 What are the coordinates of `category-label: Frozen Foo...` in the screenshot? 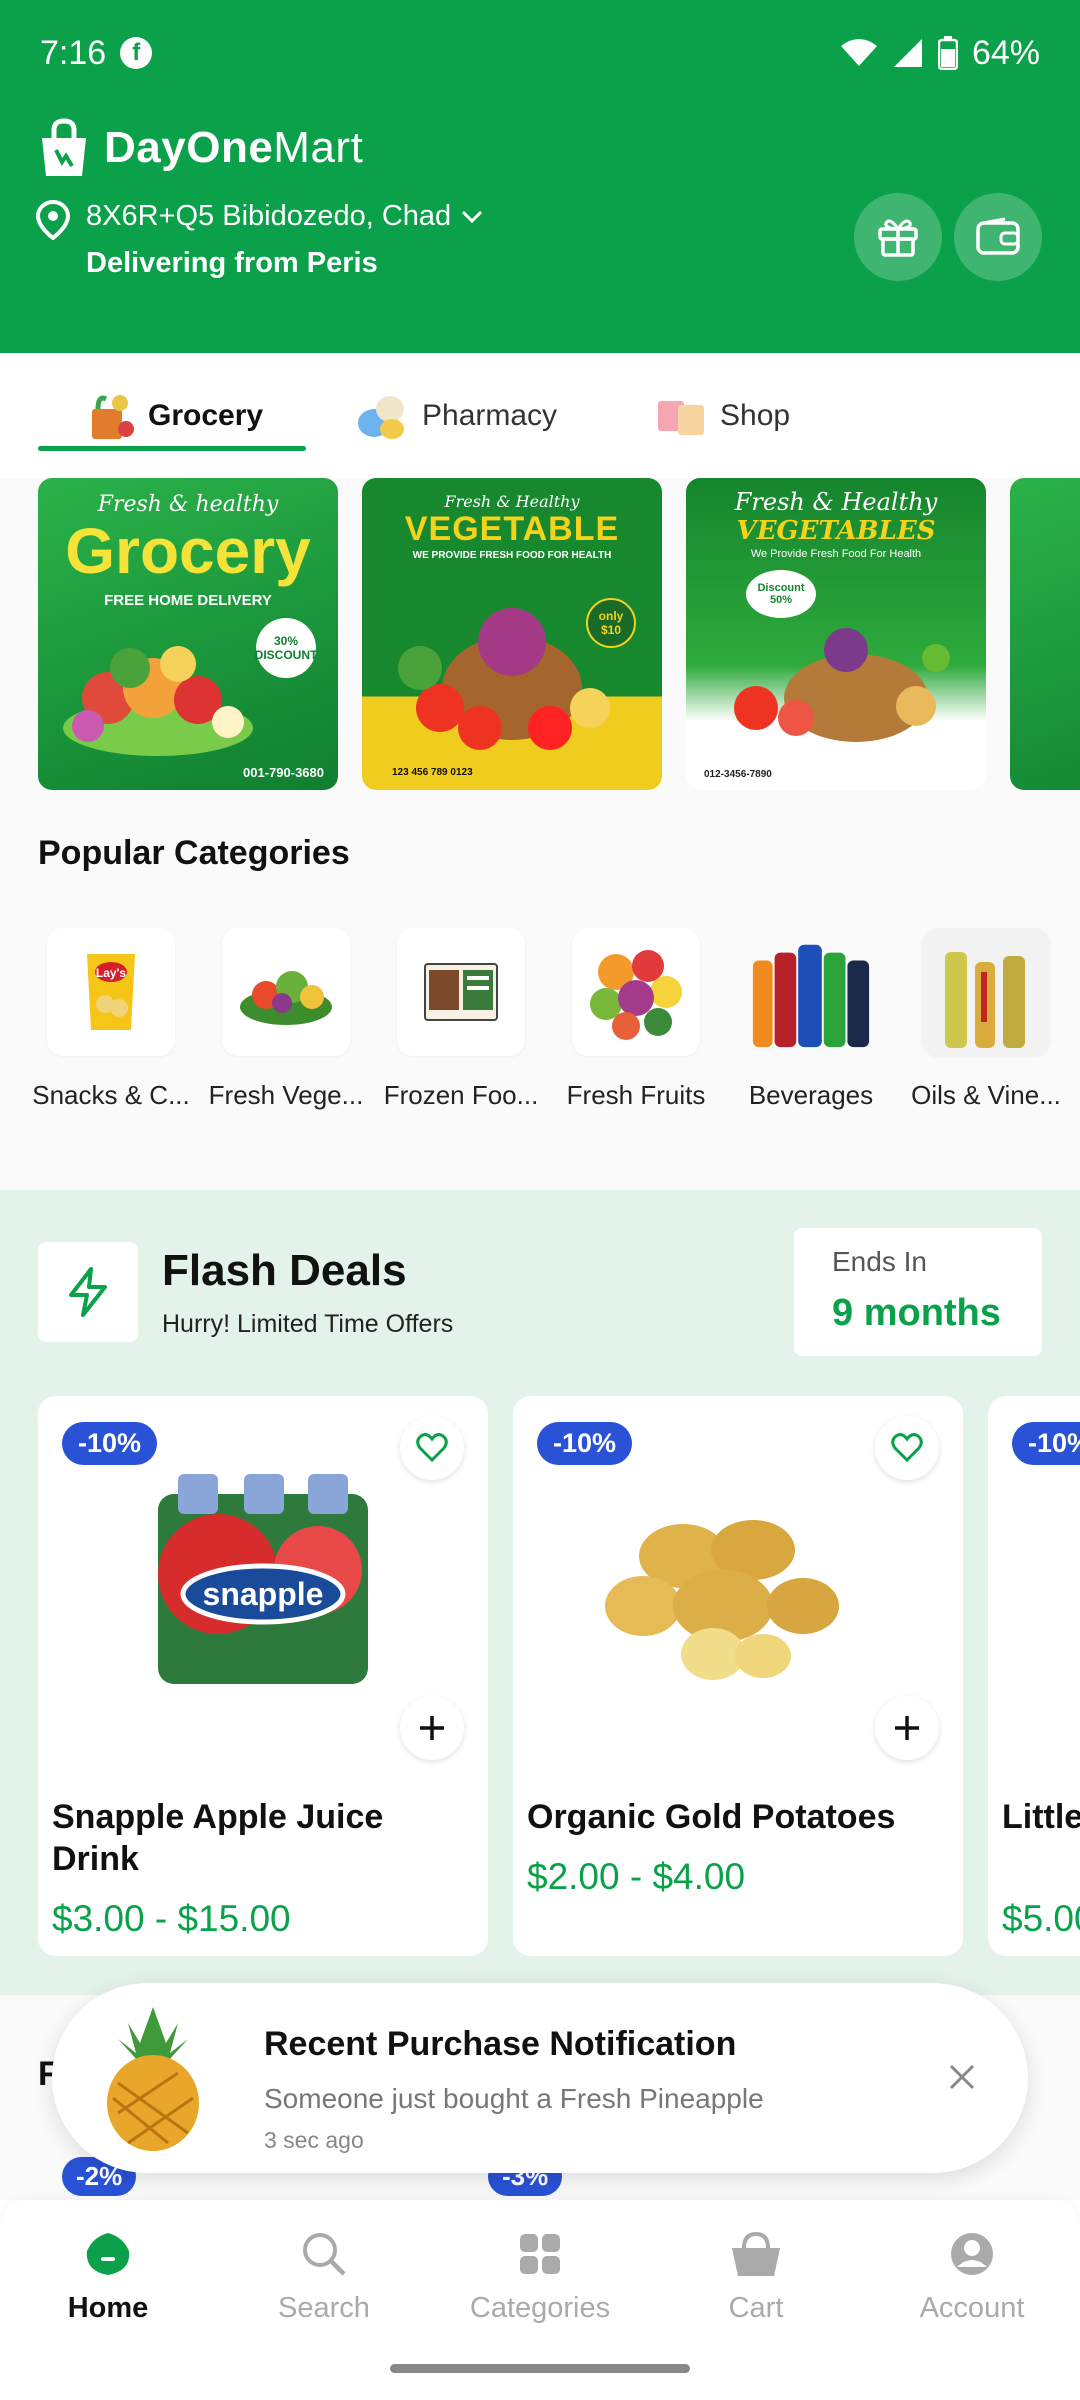 It's located at (461, 1095).